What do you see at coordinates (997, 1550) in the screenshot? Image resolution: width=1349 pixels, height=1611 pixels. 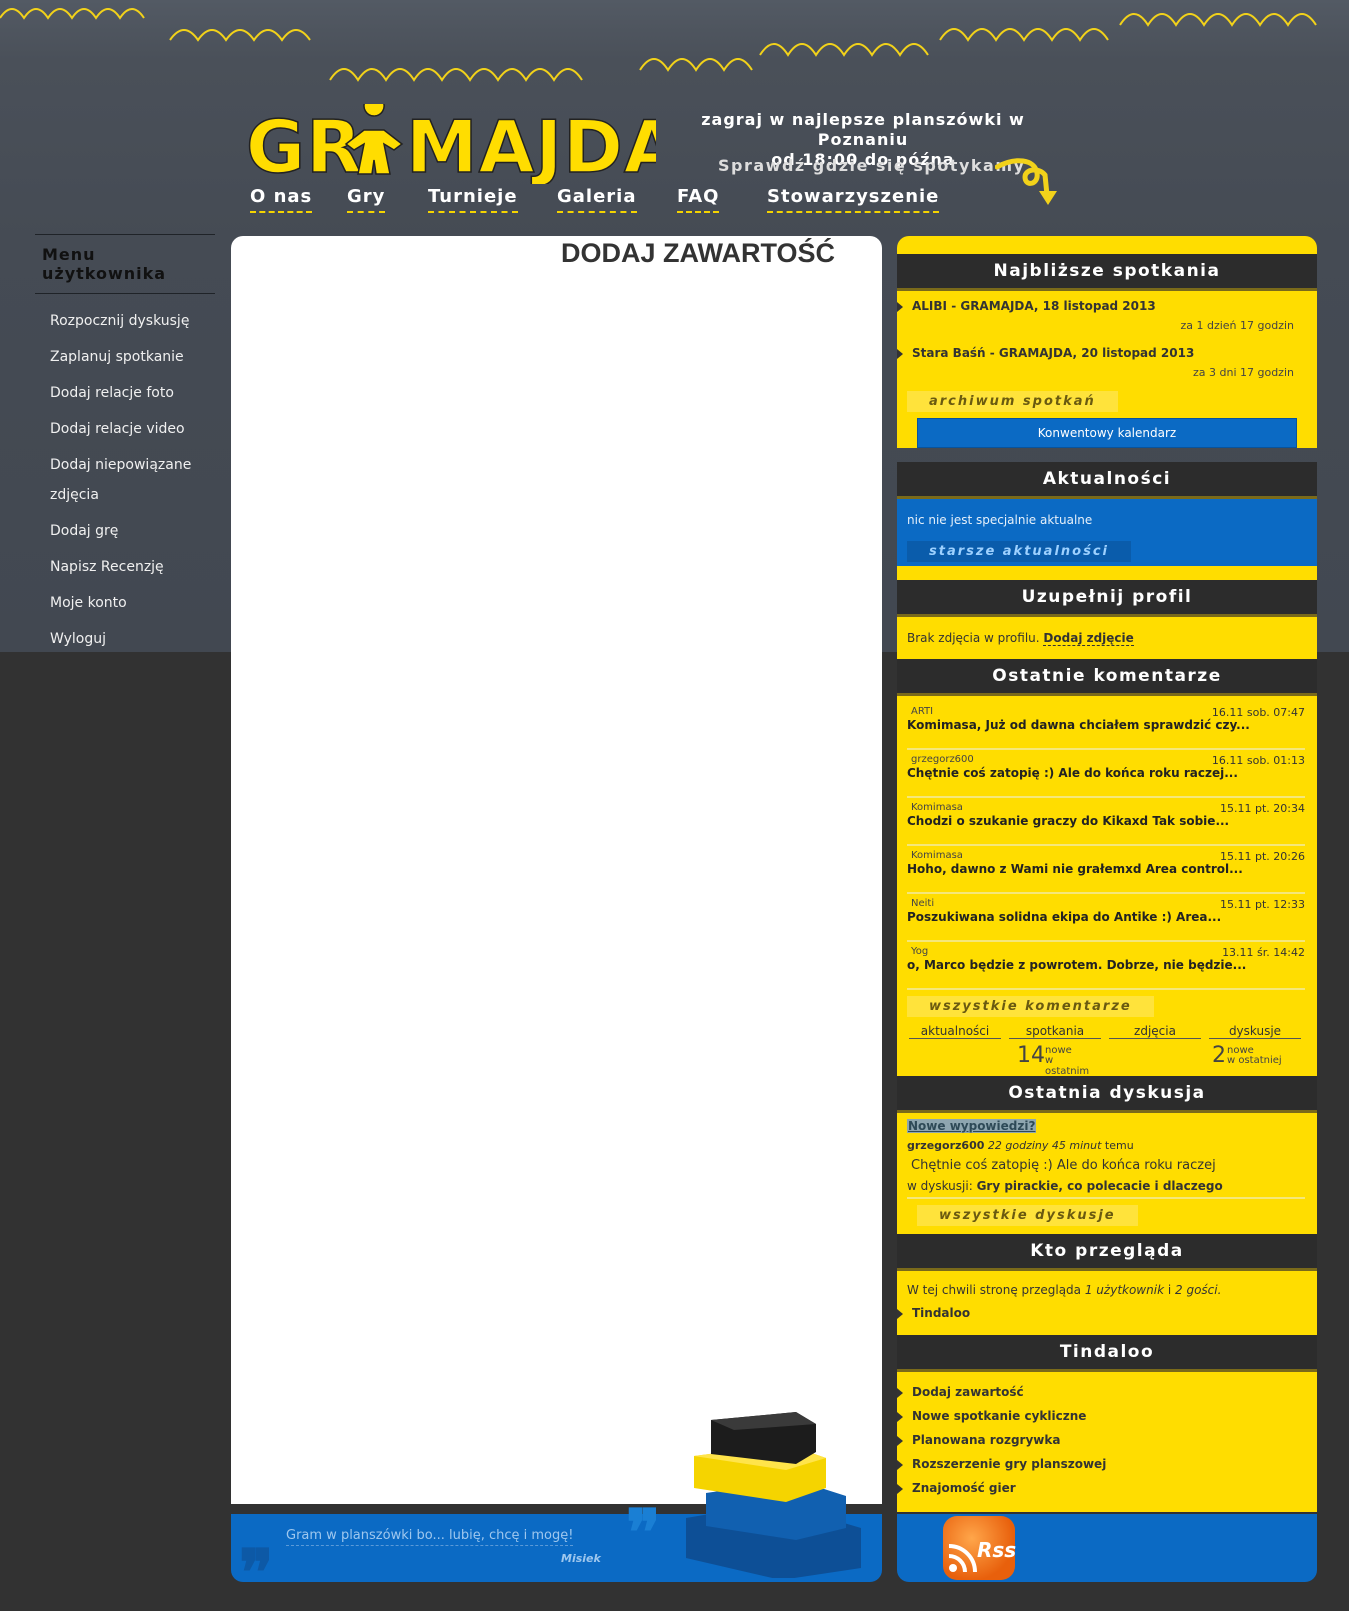 I see `rss-label: Rss` at bounding box center [997, 1550].